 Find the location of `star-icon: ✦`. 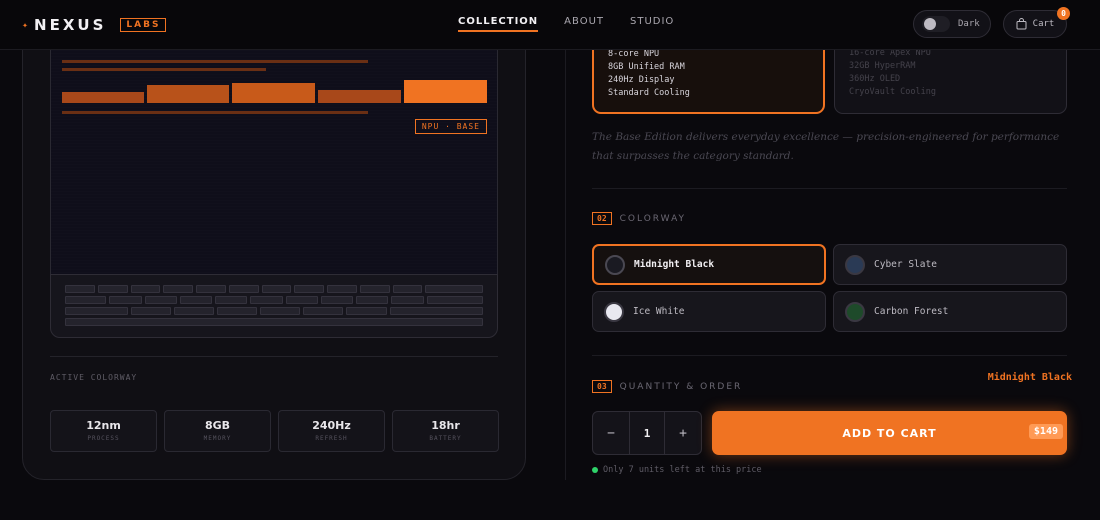

star-icon: ✦ is located at coordinates (25, 25).